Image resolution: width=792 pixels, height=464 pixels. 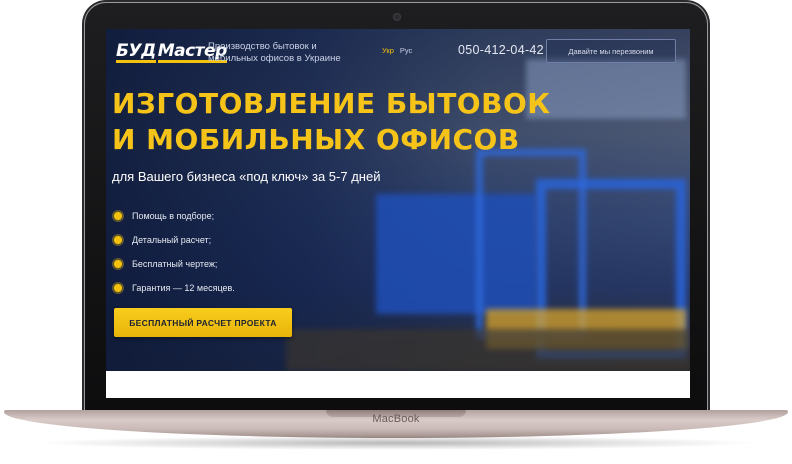 What do you see at coordinates (501, 50) in the screenshot?
I see `phone-number: 050-412-04-42` at bounding box center [501, 50].